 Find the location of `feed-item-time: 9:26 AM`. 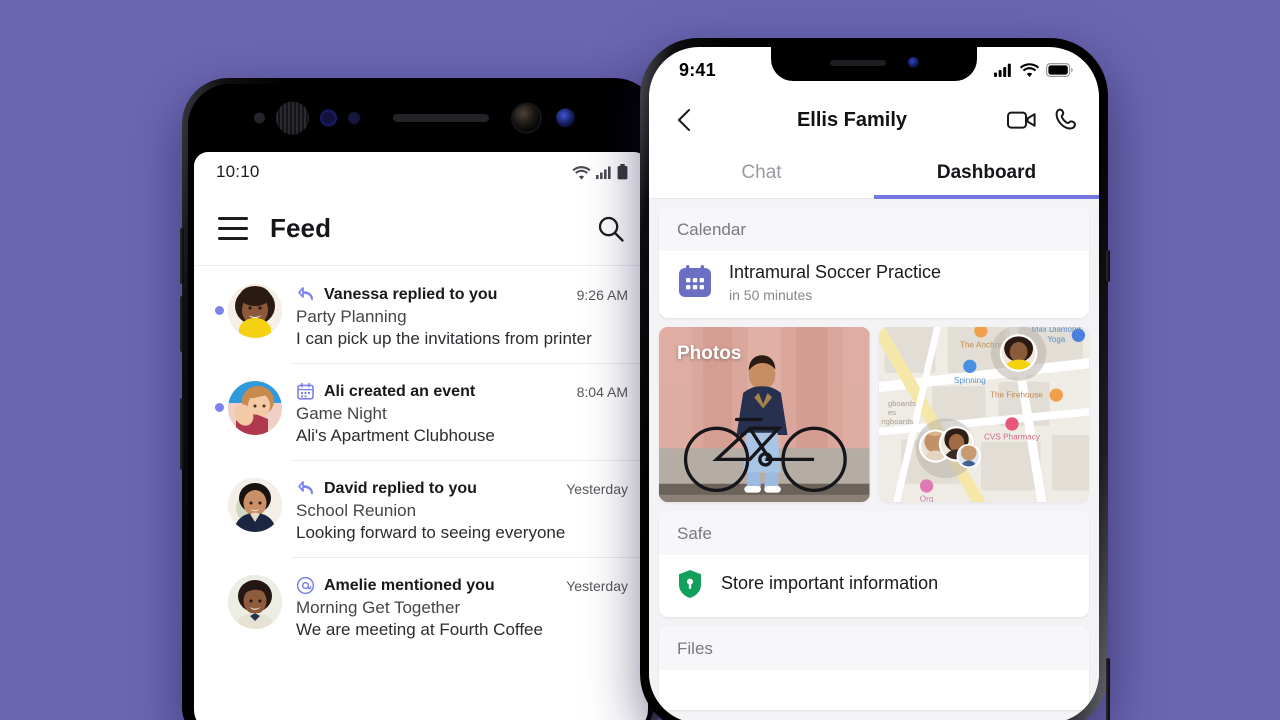

feed-item-time: 9:26 AM is located at coordinates (602, 294).